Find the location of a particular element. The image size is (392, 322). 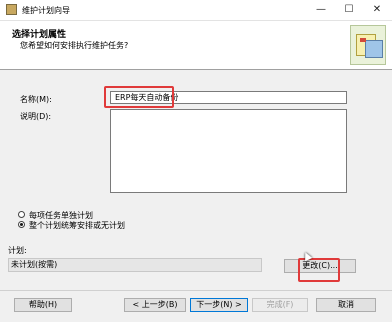

finish-button: 完成(F) is located at coordinates (280, 305).